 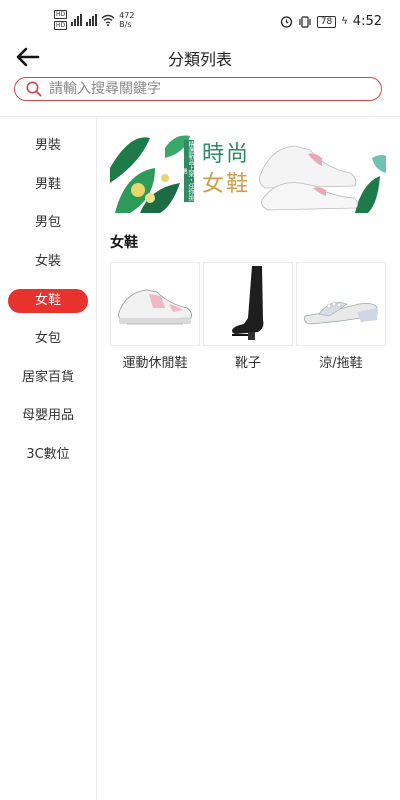 I want to click on header: 分類列表, so click(x=200, y=57).